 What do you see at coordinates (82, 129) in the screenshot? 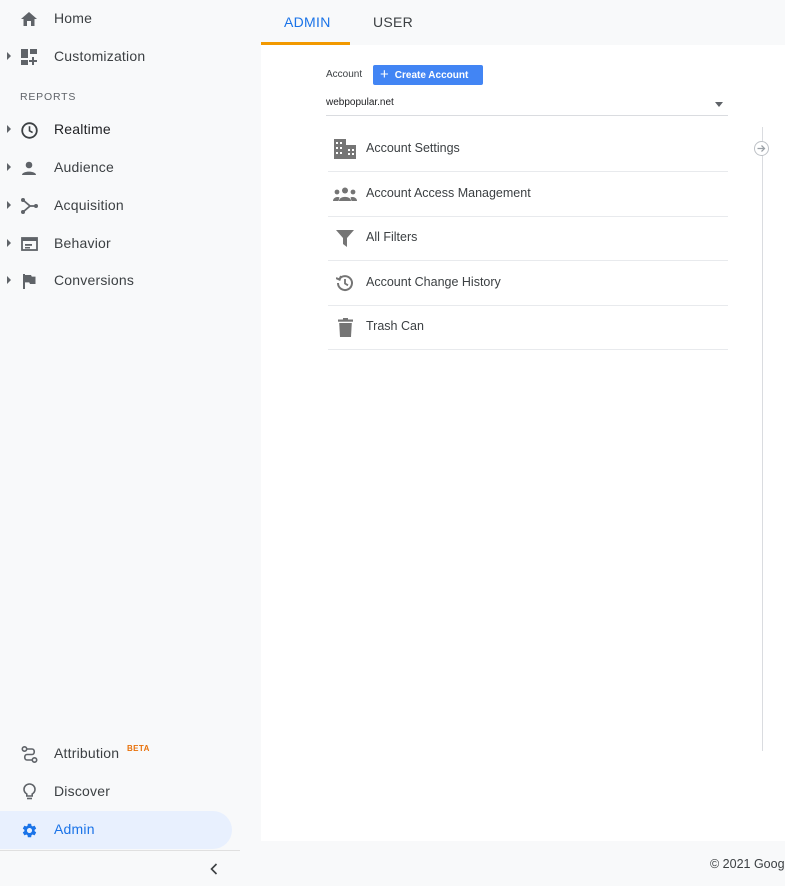
I see `sidebar-item-label: Realtime` at bounding box center [82, 129].